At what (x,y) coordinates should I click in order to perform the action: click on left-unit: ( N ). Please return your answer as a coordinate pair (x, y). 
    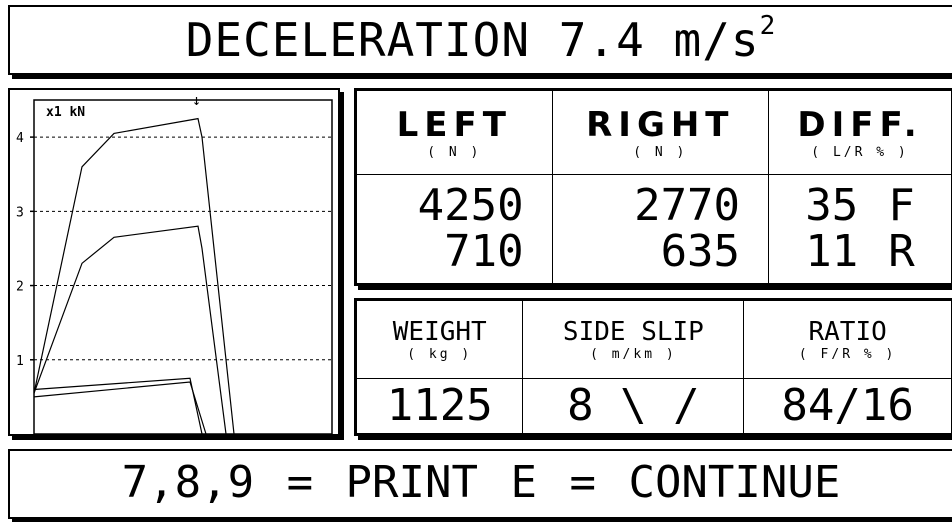
    Looking at the image, I should click on (454, 152).